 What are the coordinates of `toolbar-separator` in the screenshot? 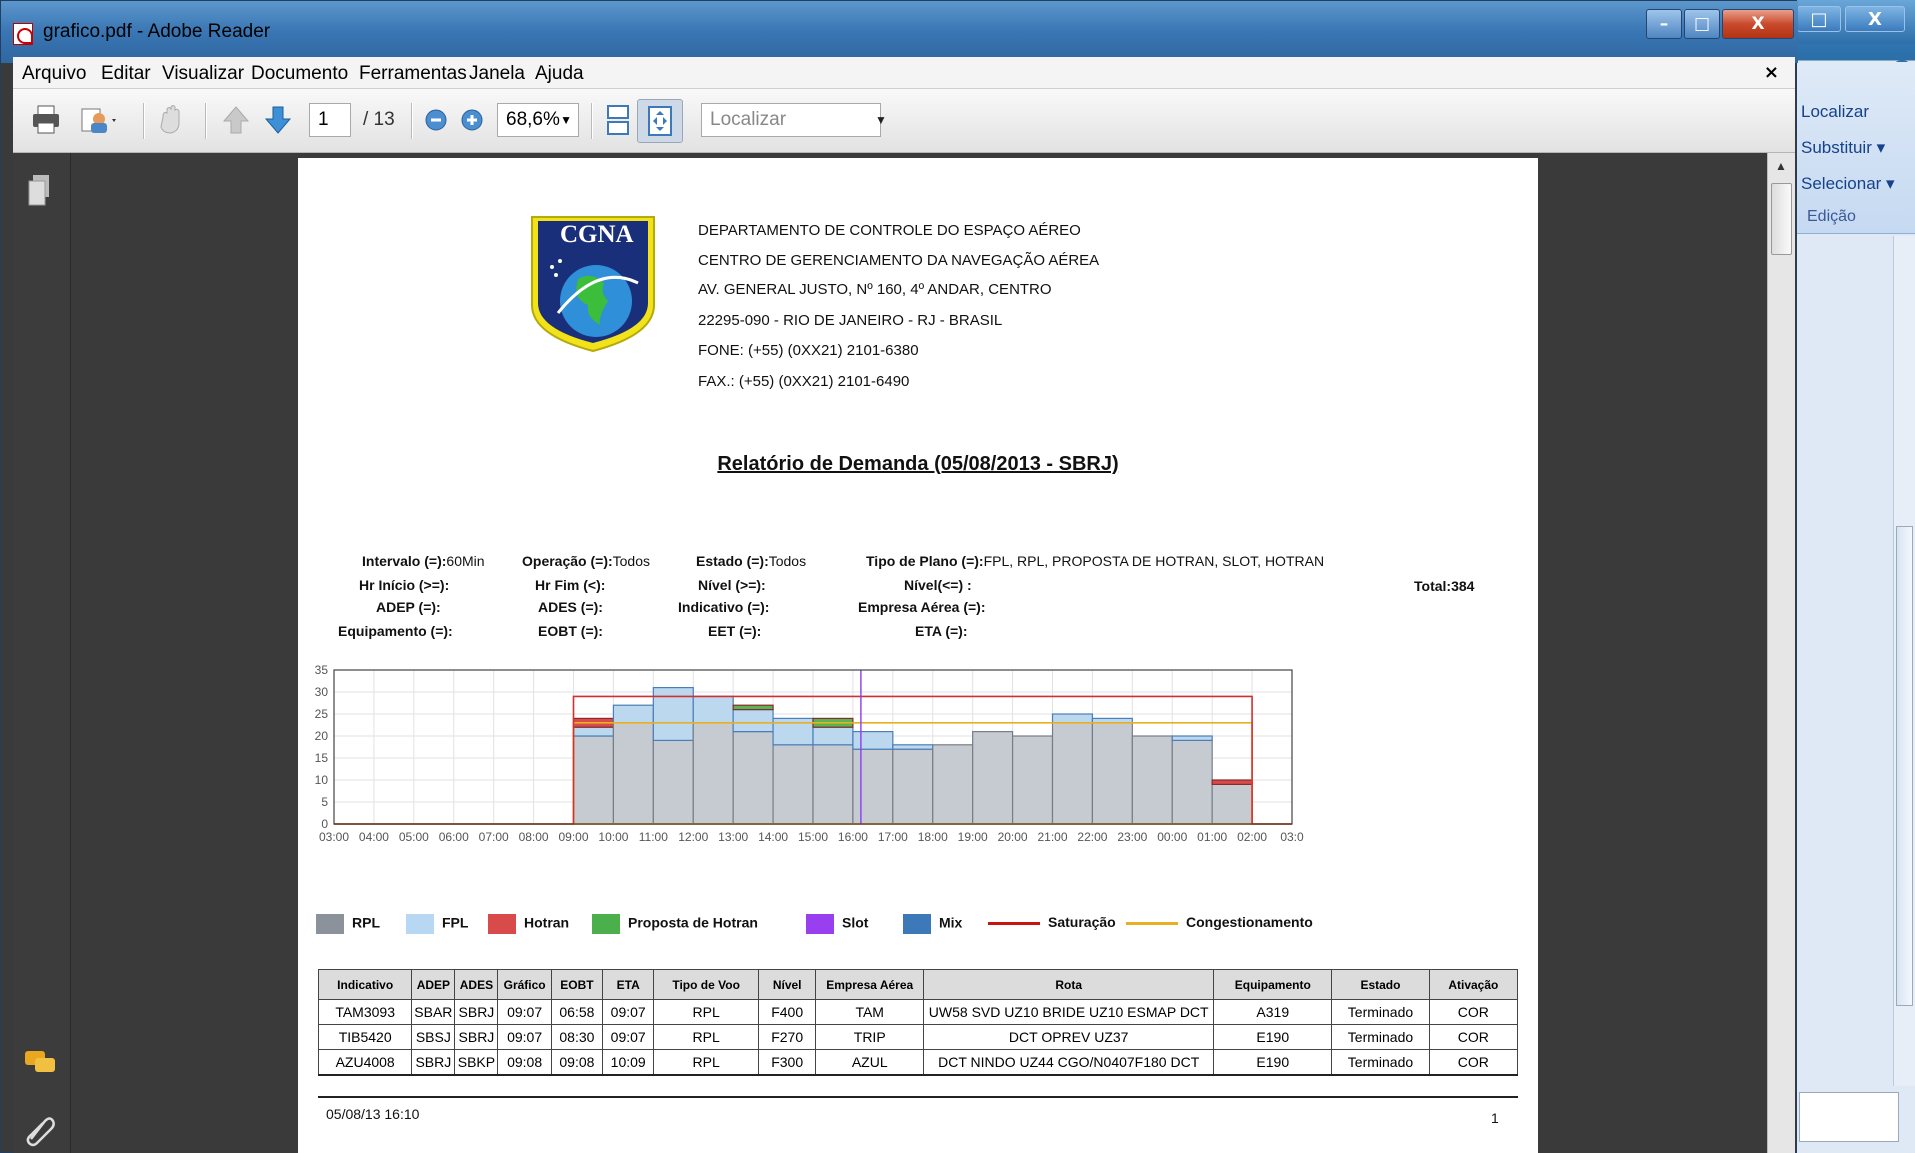 It's located at (412, 121).